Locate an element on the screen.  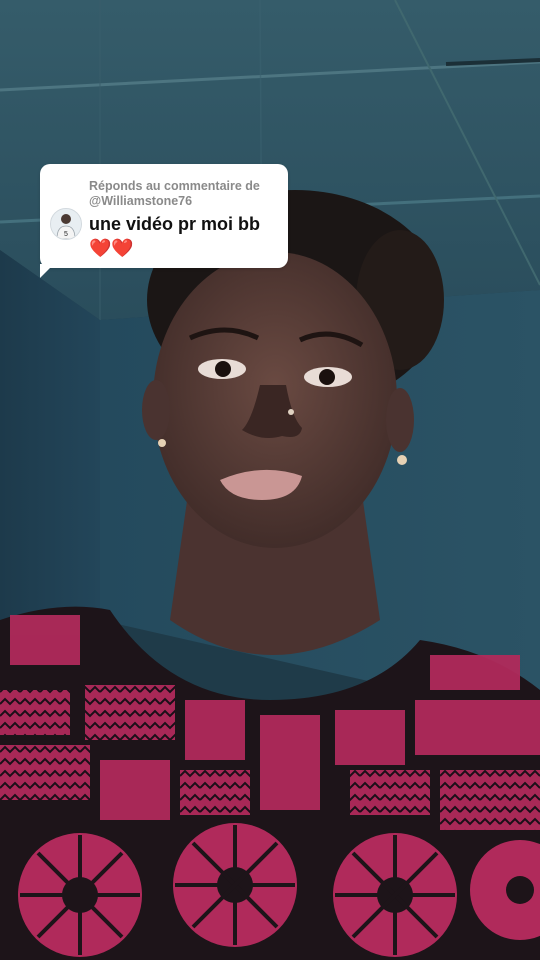
reply-username: @Williamstone76 is located at coordinates (184, 201).